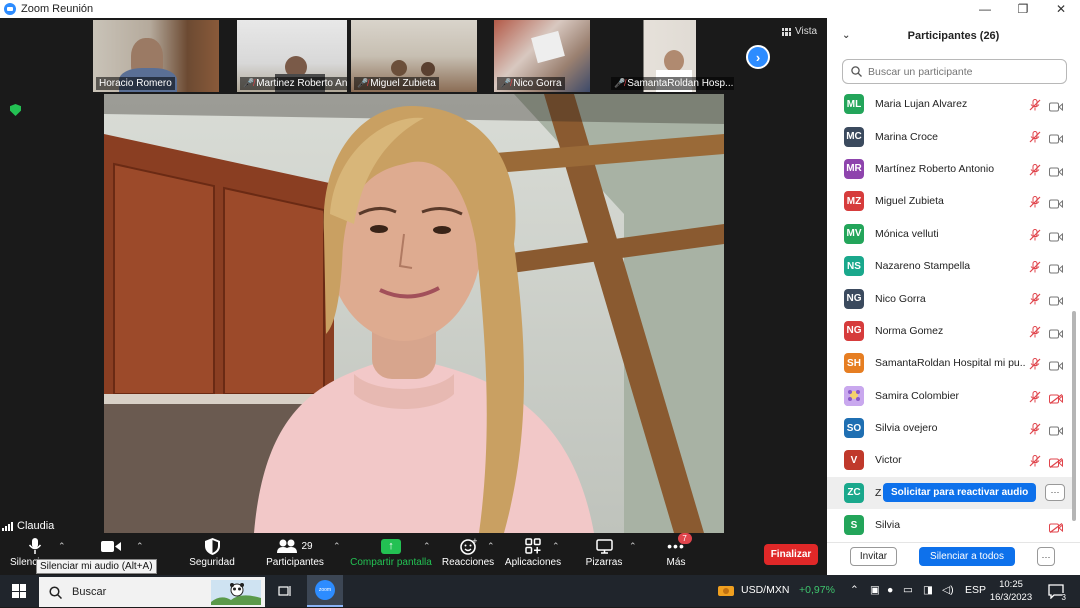 The width and height of the screenshot is (1080, 608). What do you see at coordinates (909, 201) in the screenshot?
I see `participant-name: Miguel Zubieta` at bounding box center [909, 201].